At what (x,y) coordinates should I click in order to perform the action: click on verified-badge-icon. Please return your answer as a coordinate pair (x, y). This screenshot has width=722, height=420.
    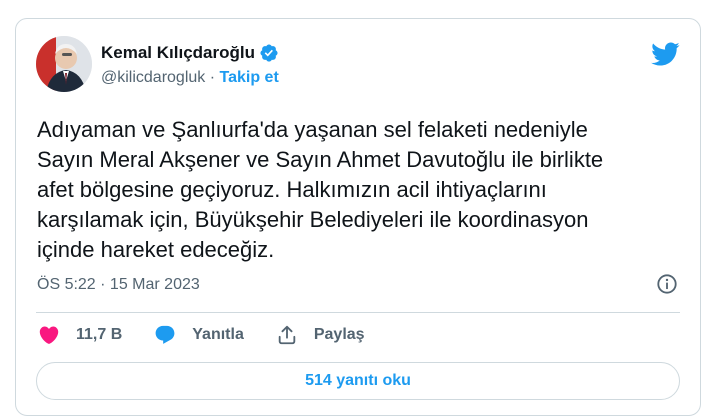
    Looking at the image, I should click on (269, 53).